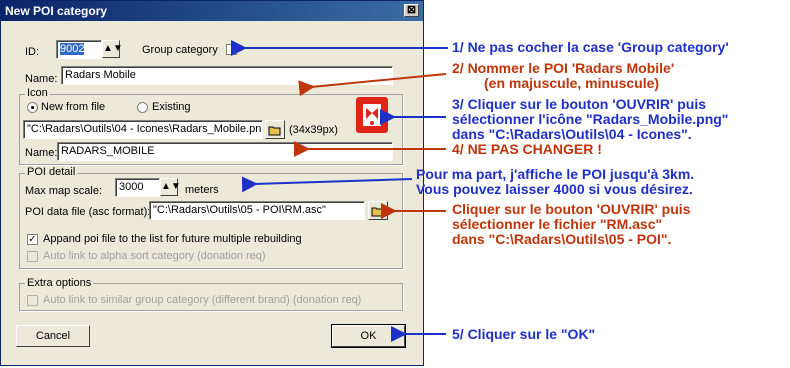  Describe the element at coordinates (527, 149) in the screenshot. I see `annotation-4: 4/ NE PAS CHANGER !` at that location.